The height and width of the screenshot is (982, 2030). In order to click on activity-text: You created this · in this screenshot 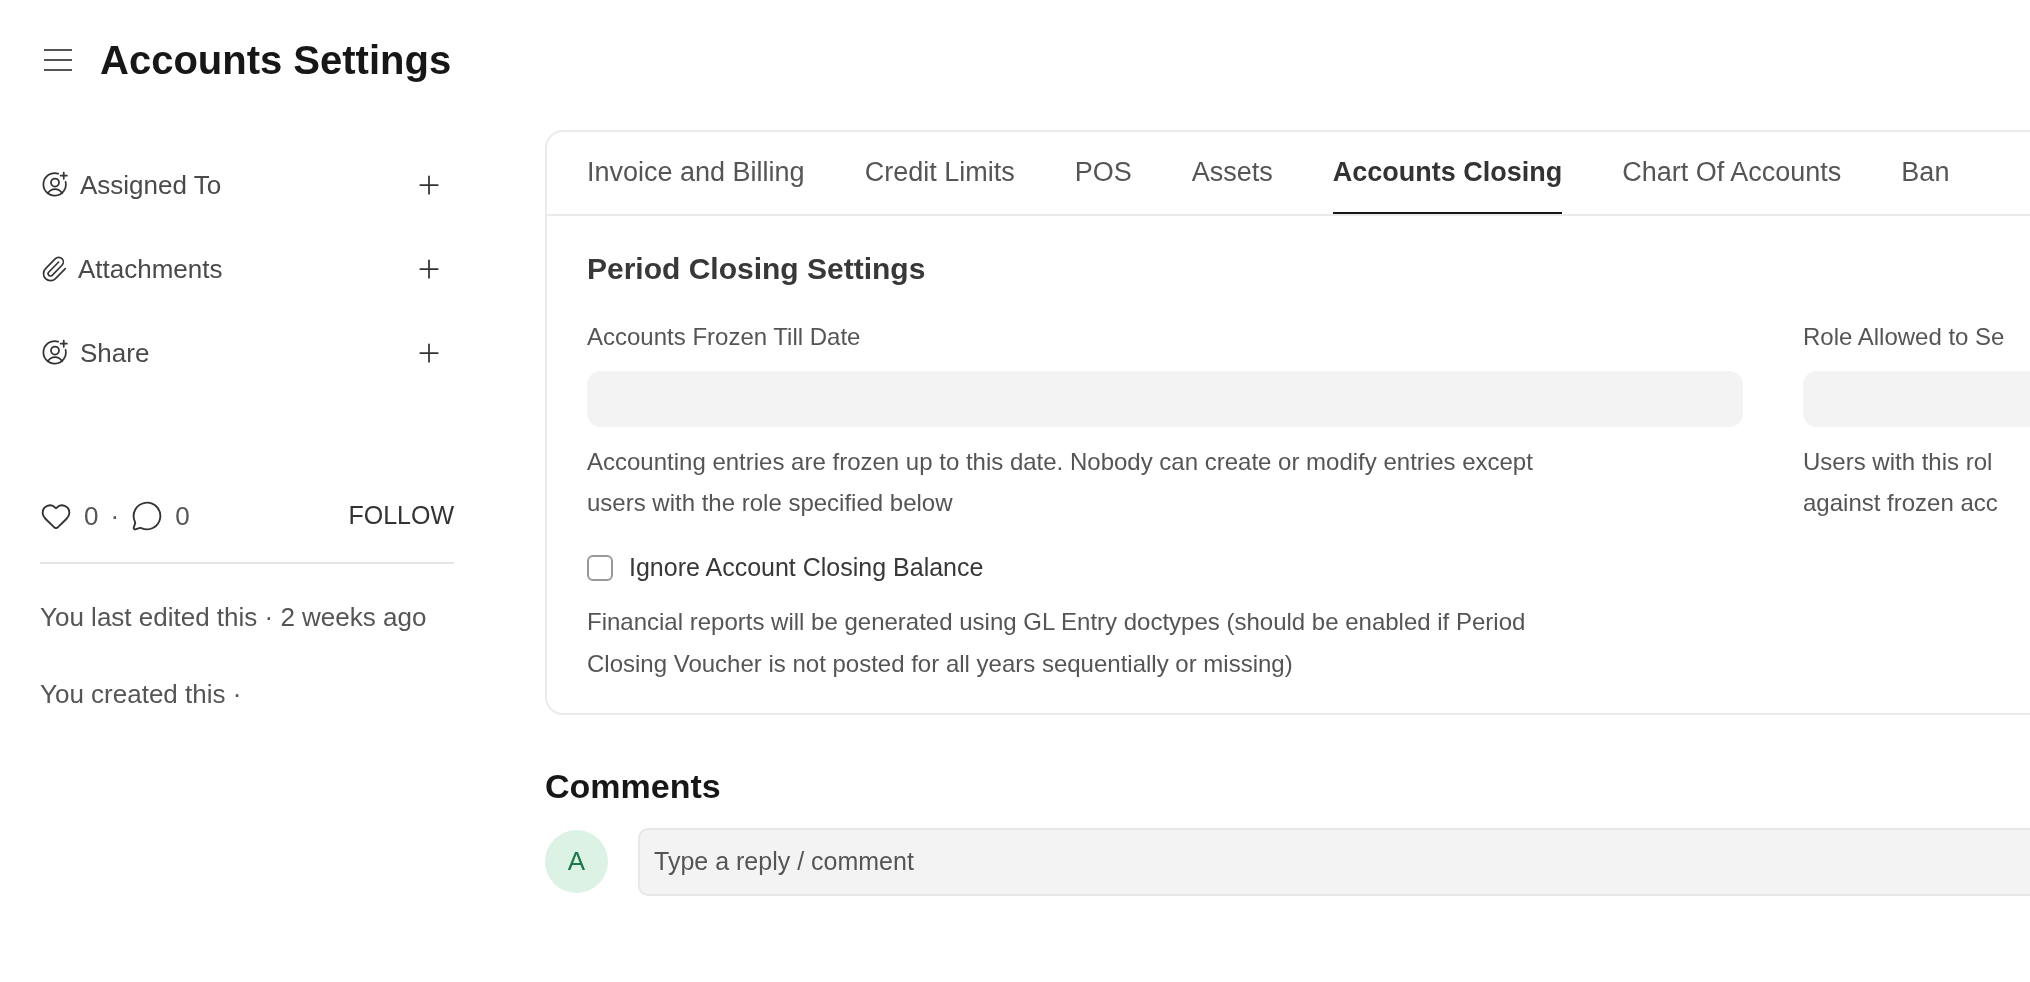, I will do `click(141, 694)`.